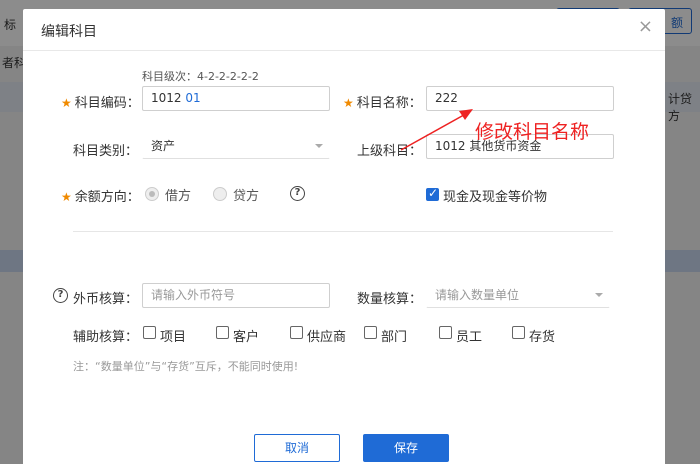 The width and height of the screenshot is (700, 464). Describe the element at coordinates (163, 146) in the screenshot. I see `subject-category-value: 资产` at that location.